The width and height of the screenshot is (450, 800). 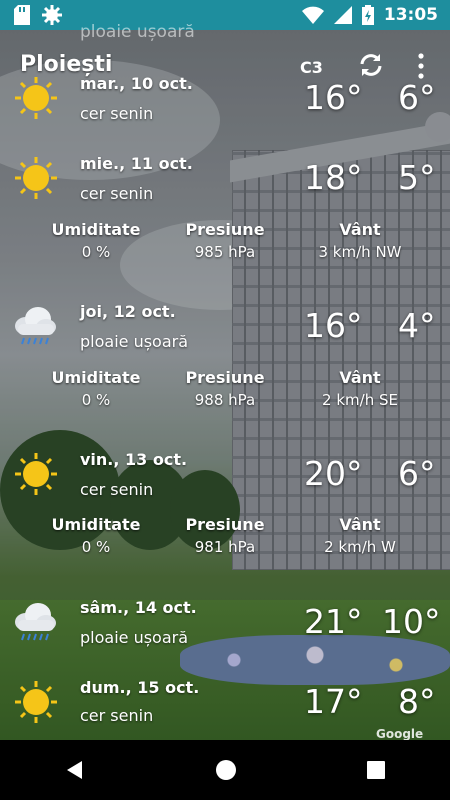 What do you see at coordinates (128, 311) in the screenshot?
I see `day-date: joi, 12 oct.` at bounding box center [128, 311].